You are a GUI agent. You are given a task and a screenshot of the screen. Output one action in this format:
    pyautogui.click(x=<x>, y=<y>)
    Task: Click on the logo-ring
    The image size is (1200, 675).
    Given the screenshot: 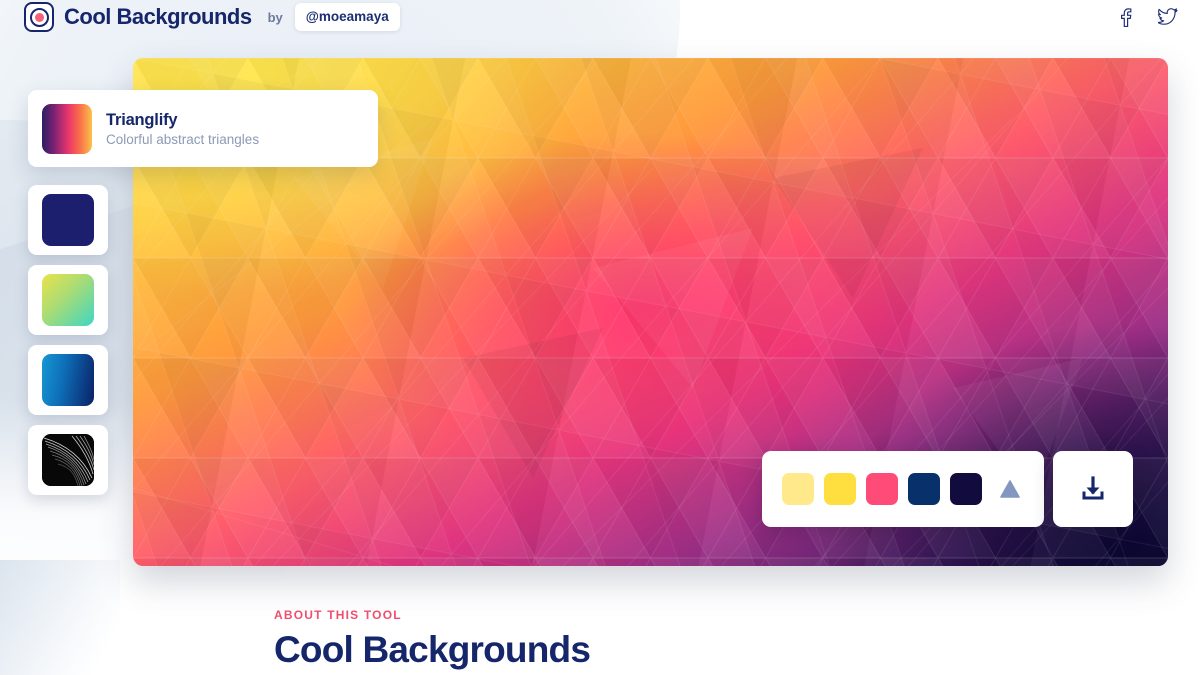 What is the action you would take?
    pyautogui.click(x=39, y=17)
    